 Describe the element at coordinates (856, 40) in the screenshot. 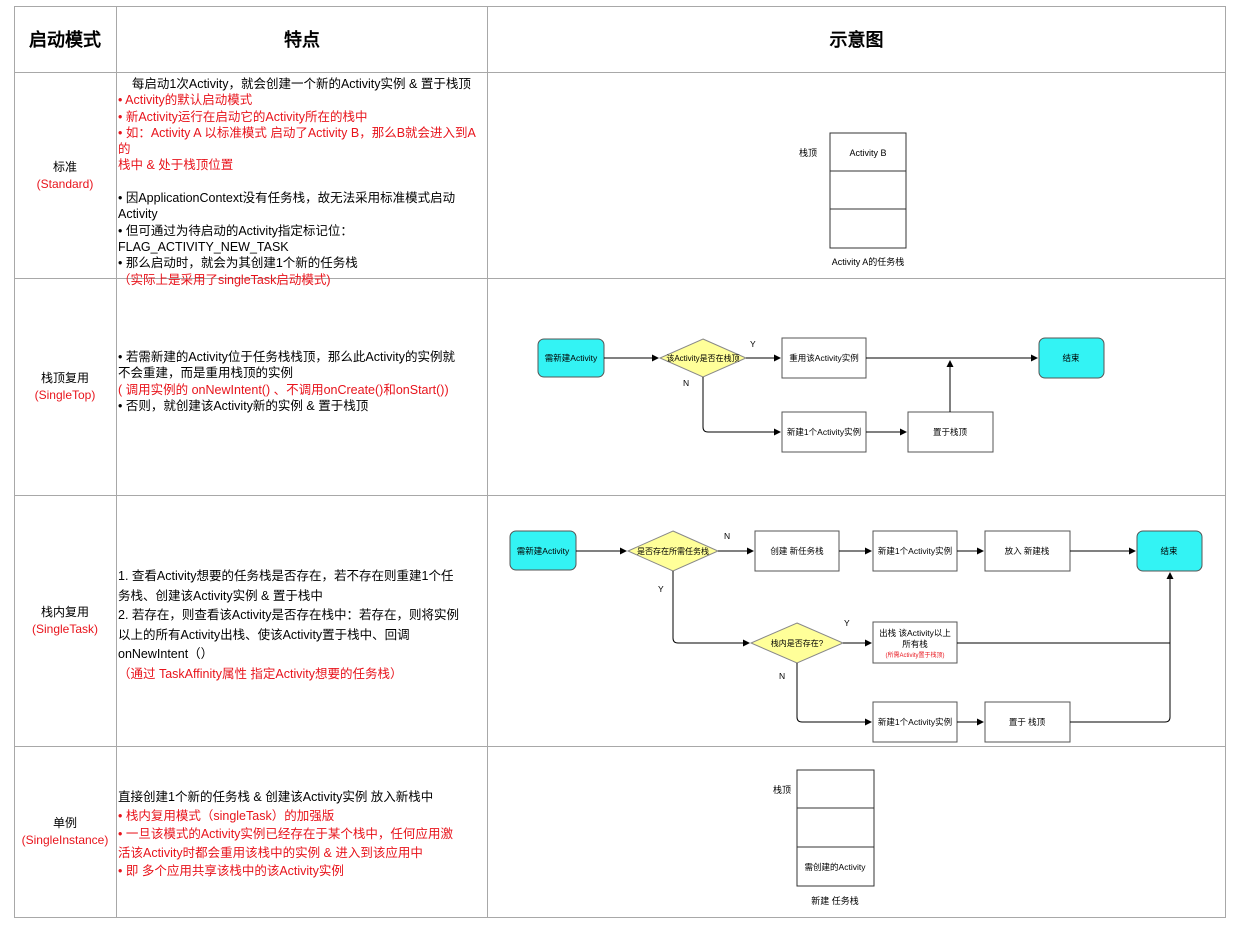

I see `header-diagram: 示意图` at that location.